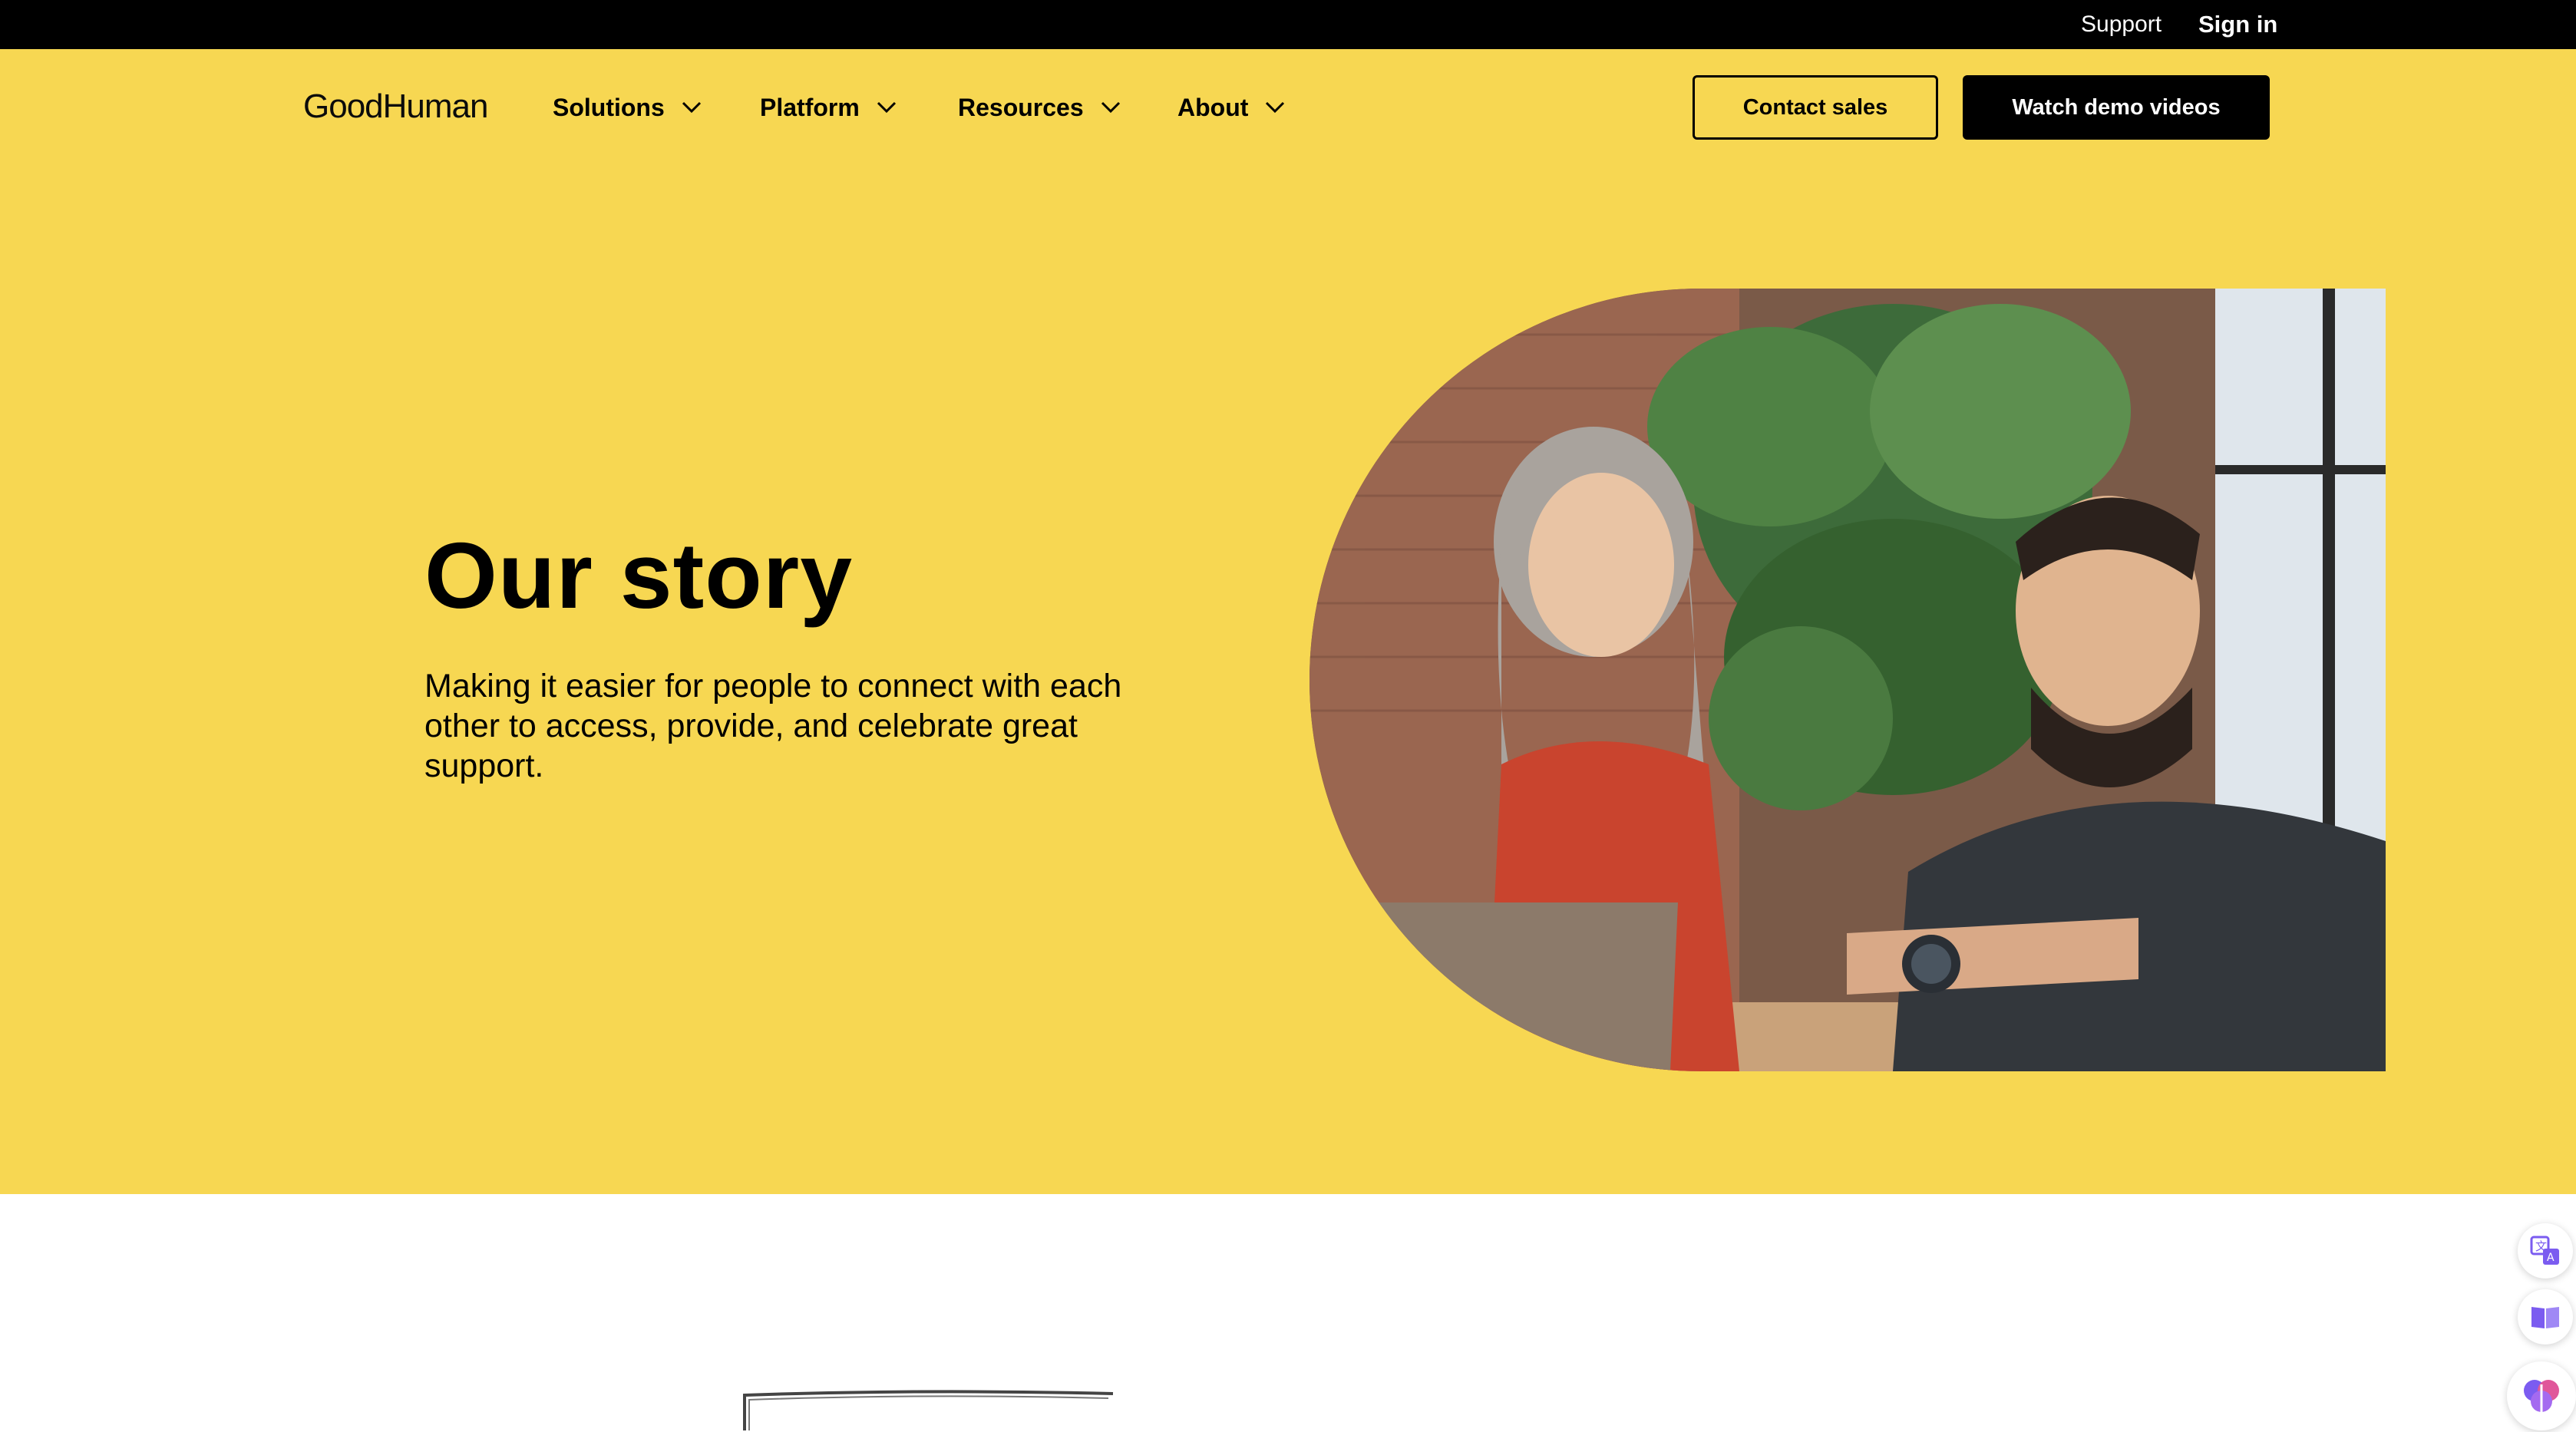 The width and height of the screenshot is (2576, 1432). What do you see at coordinates (929, 1410) in the screenshot?
I see `sketch-illustration` at bounding box center [929, 1410].